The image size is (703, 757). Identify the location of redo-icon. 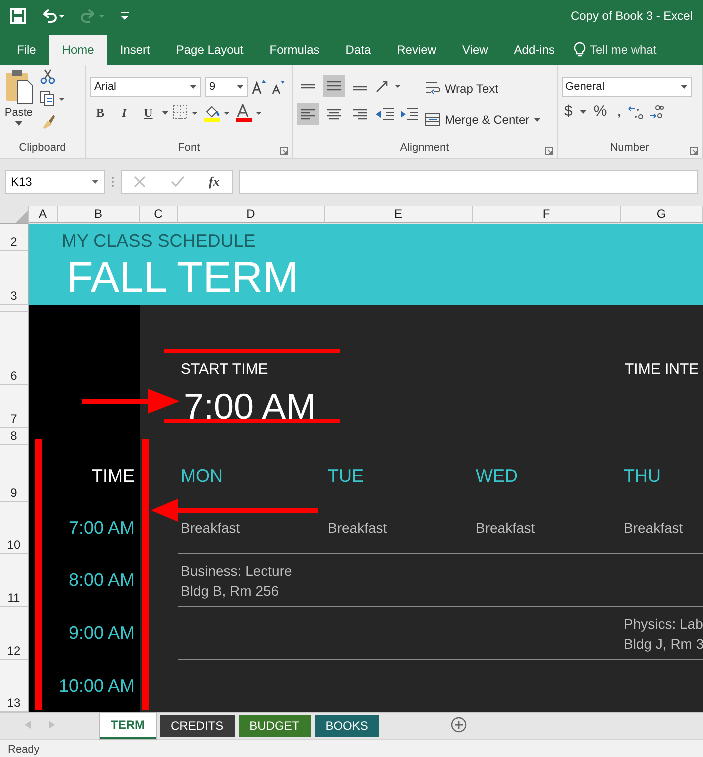
(93, 16).